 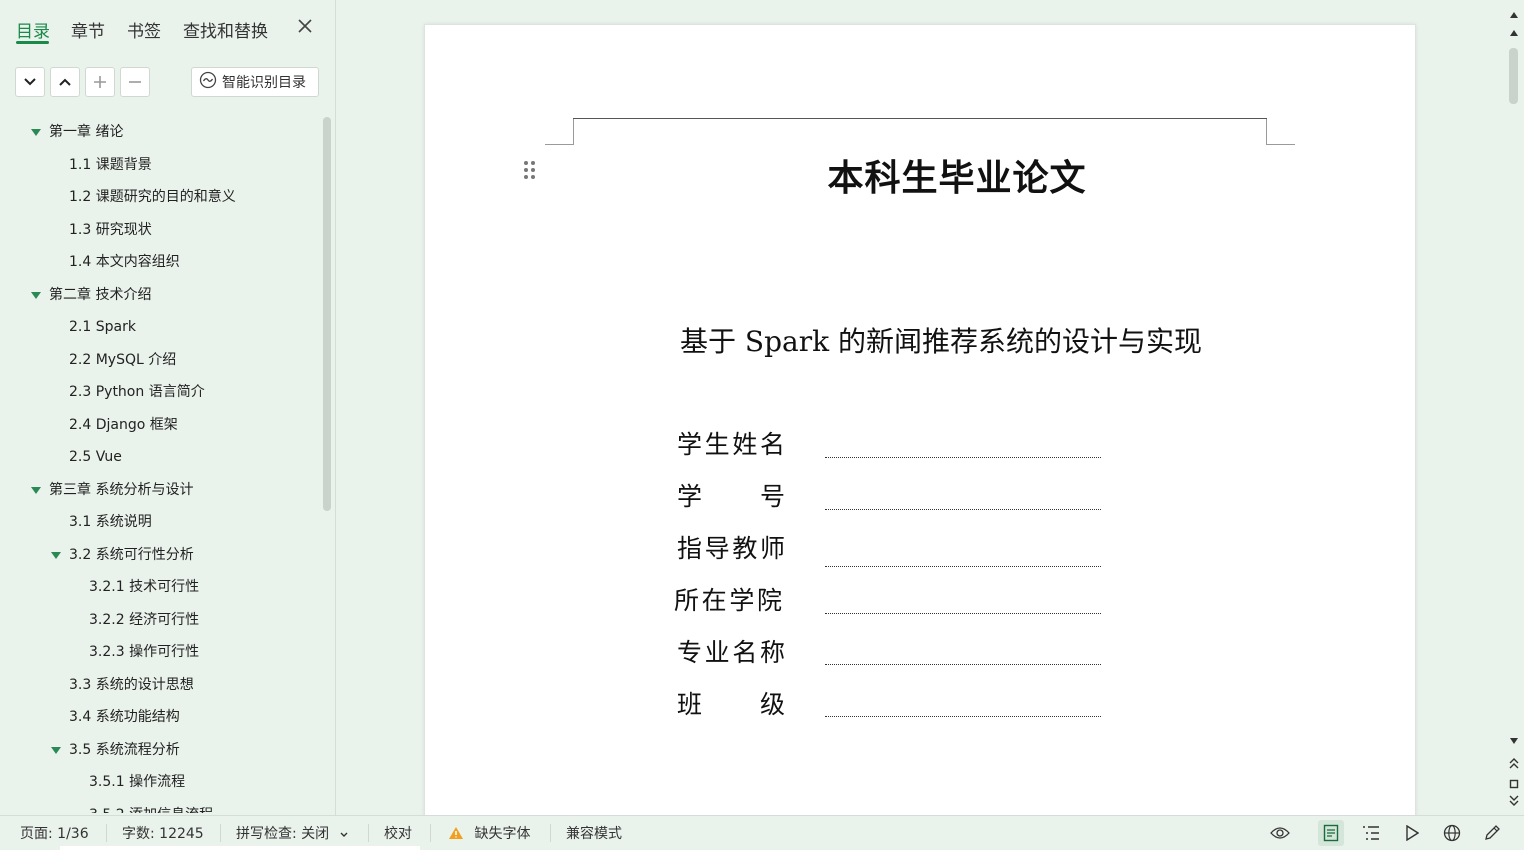 What do you see at coordinates (110, 522) in the screenshot?
I see `toc-item: 3.1 系统说明` at bounding box center [110, 522].